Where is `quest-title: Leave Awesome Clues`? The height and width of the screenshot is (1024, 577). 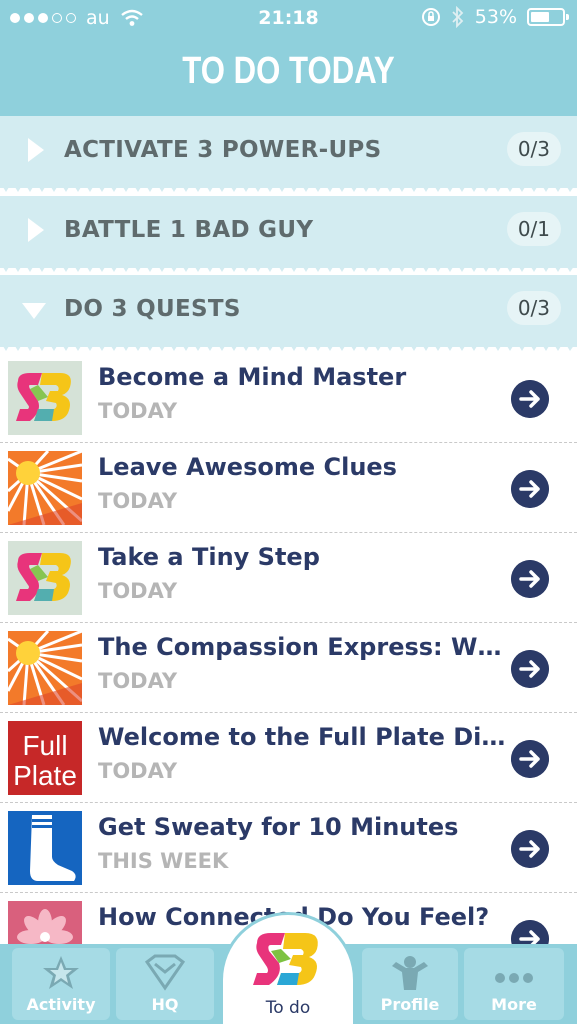
quest-title: Leave Awesome Clues is located at coordinates (247, 467).